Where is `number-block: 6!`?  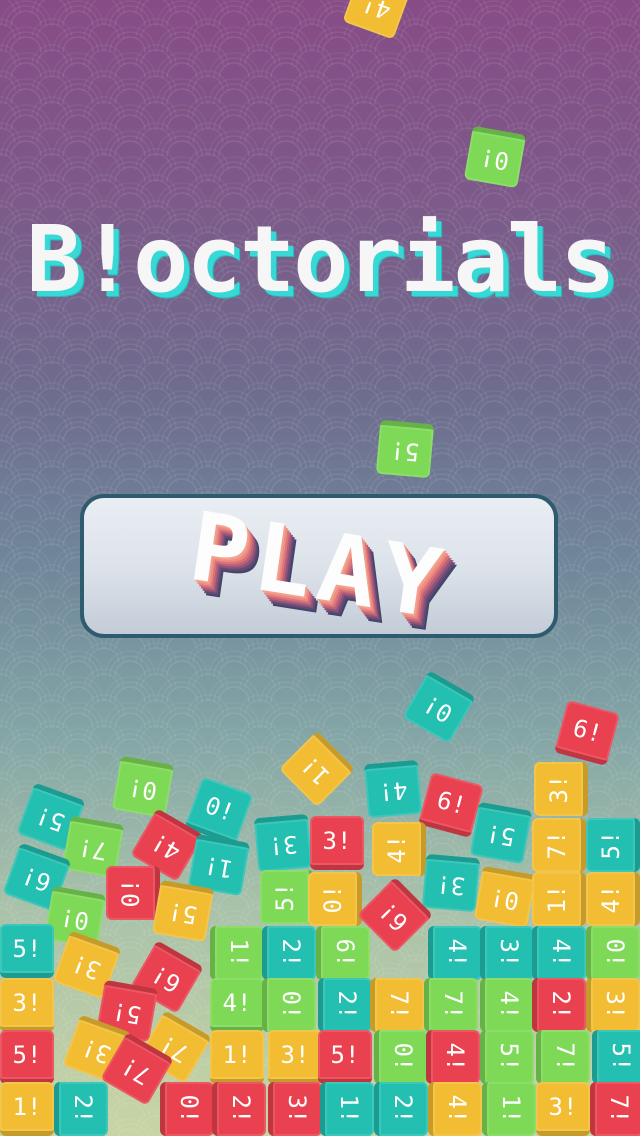 number-block: 6! is located at coordinates (343, 953).